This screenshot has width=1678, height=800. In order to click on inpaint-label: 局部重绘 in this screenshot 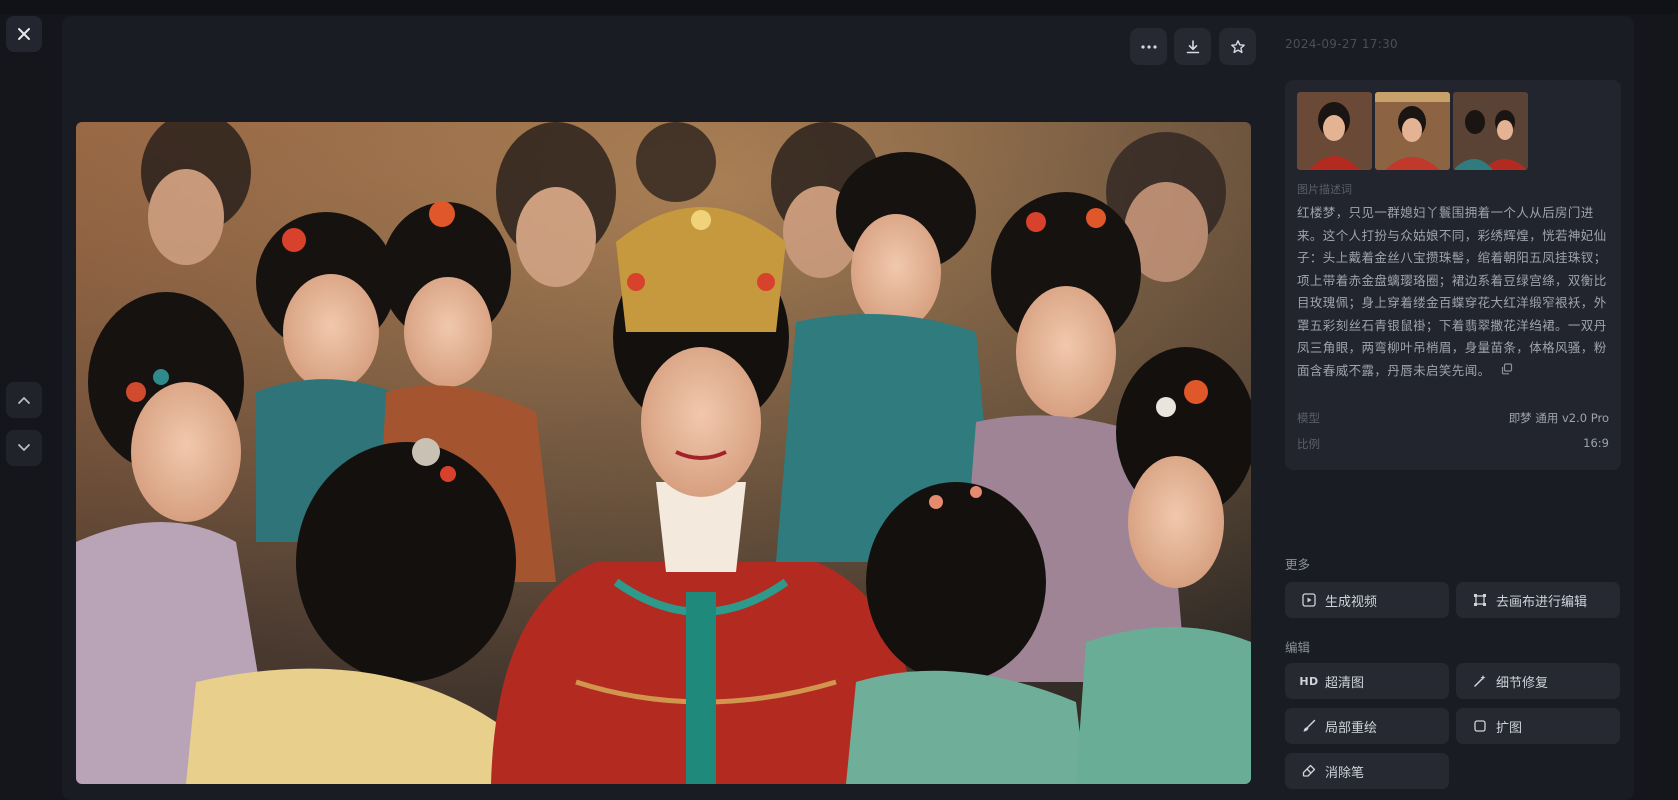, I will do `click(1351, 728)`.